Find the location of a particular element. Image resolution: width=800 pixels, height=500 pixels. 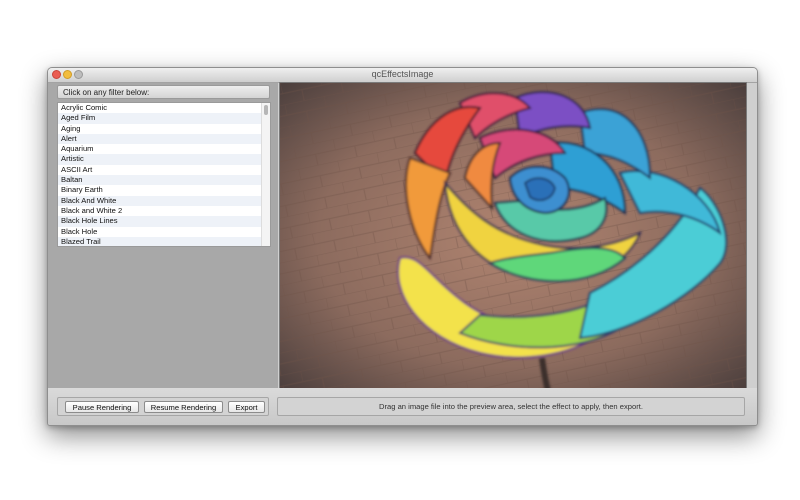

filter-item: Binary Earth is located at coordinates (164, 190).